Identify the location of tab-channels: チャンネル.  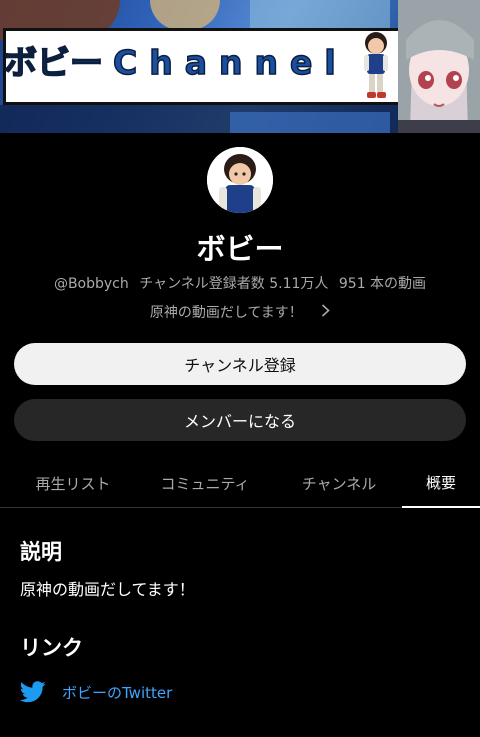
(339, 483).